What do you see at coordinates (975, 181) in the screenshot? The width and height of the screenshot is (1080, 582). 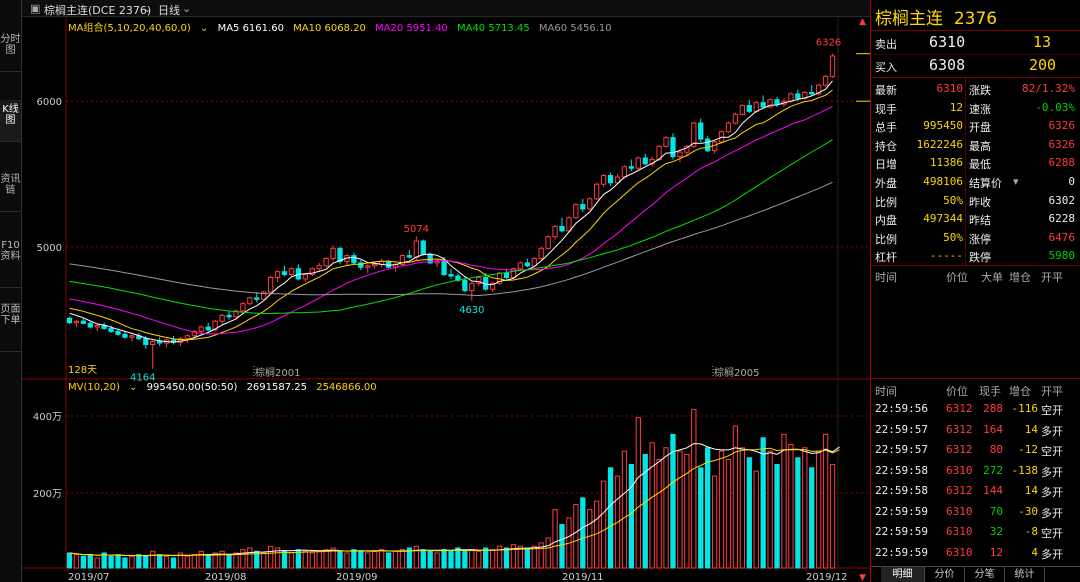 I see `quote-row: 外盘 498106 结算价 ▾ 0` at bounding box center [975, 181].